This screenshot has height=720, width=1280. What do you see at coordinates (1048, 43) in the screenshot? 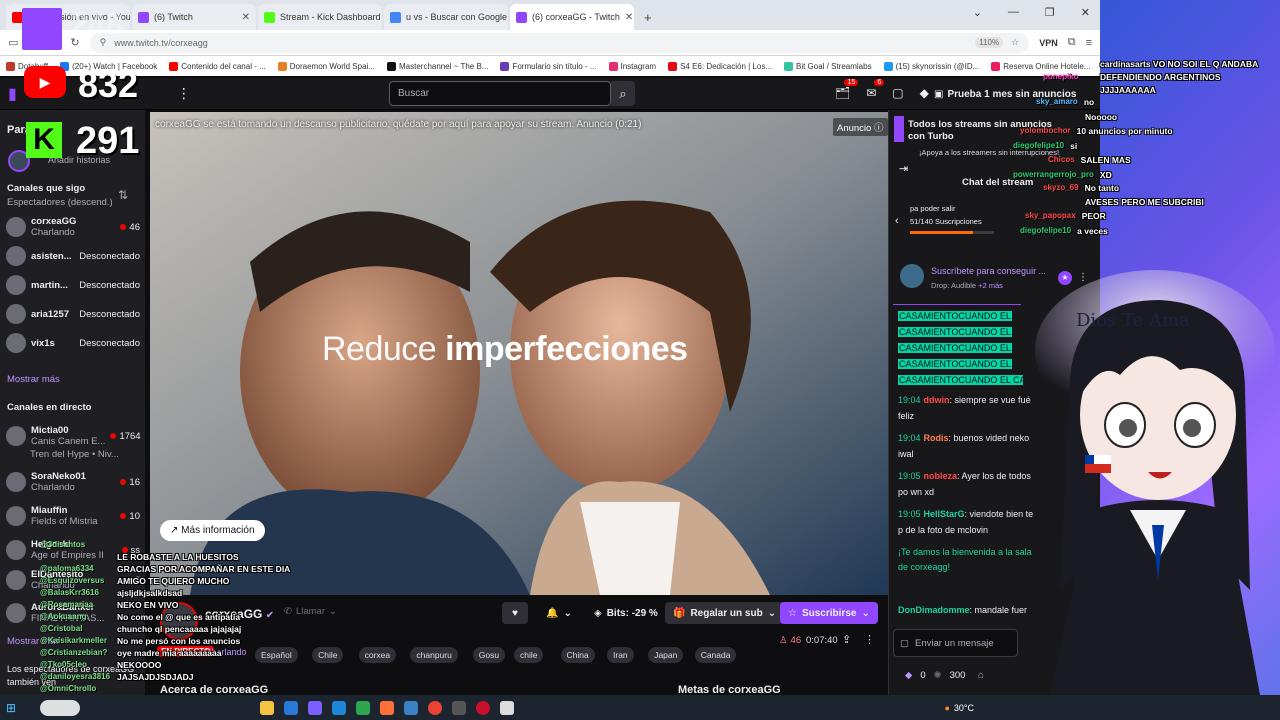
I see `vpn-badge: VPN` at bounding box center [1048, 43].